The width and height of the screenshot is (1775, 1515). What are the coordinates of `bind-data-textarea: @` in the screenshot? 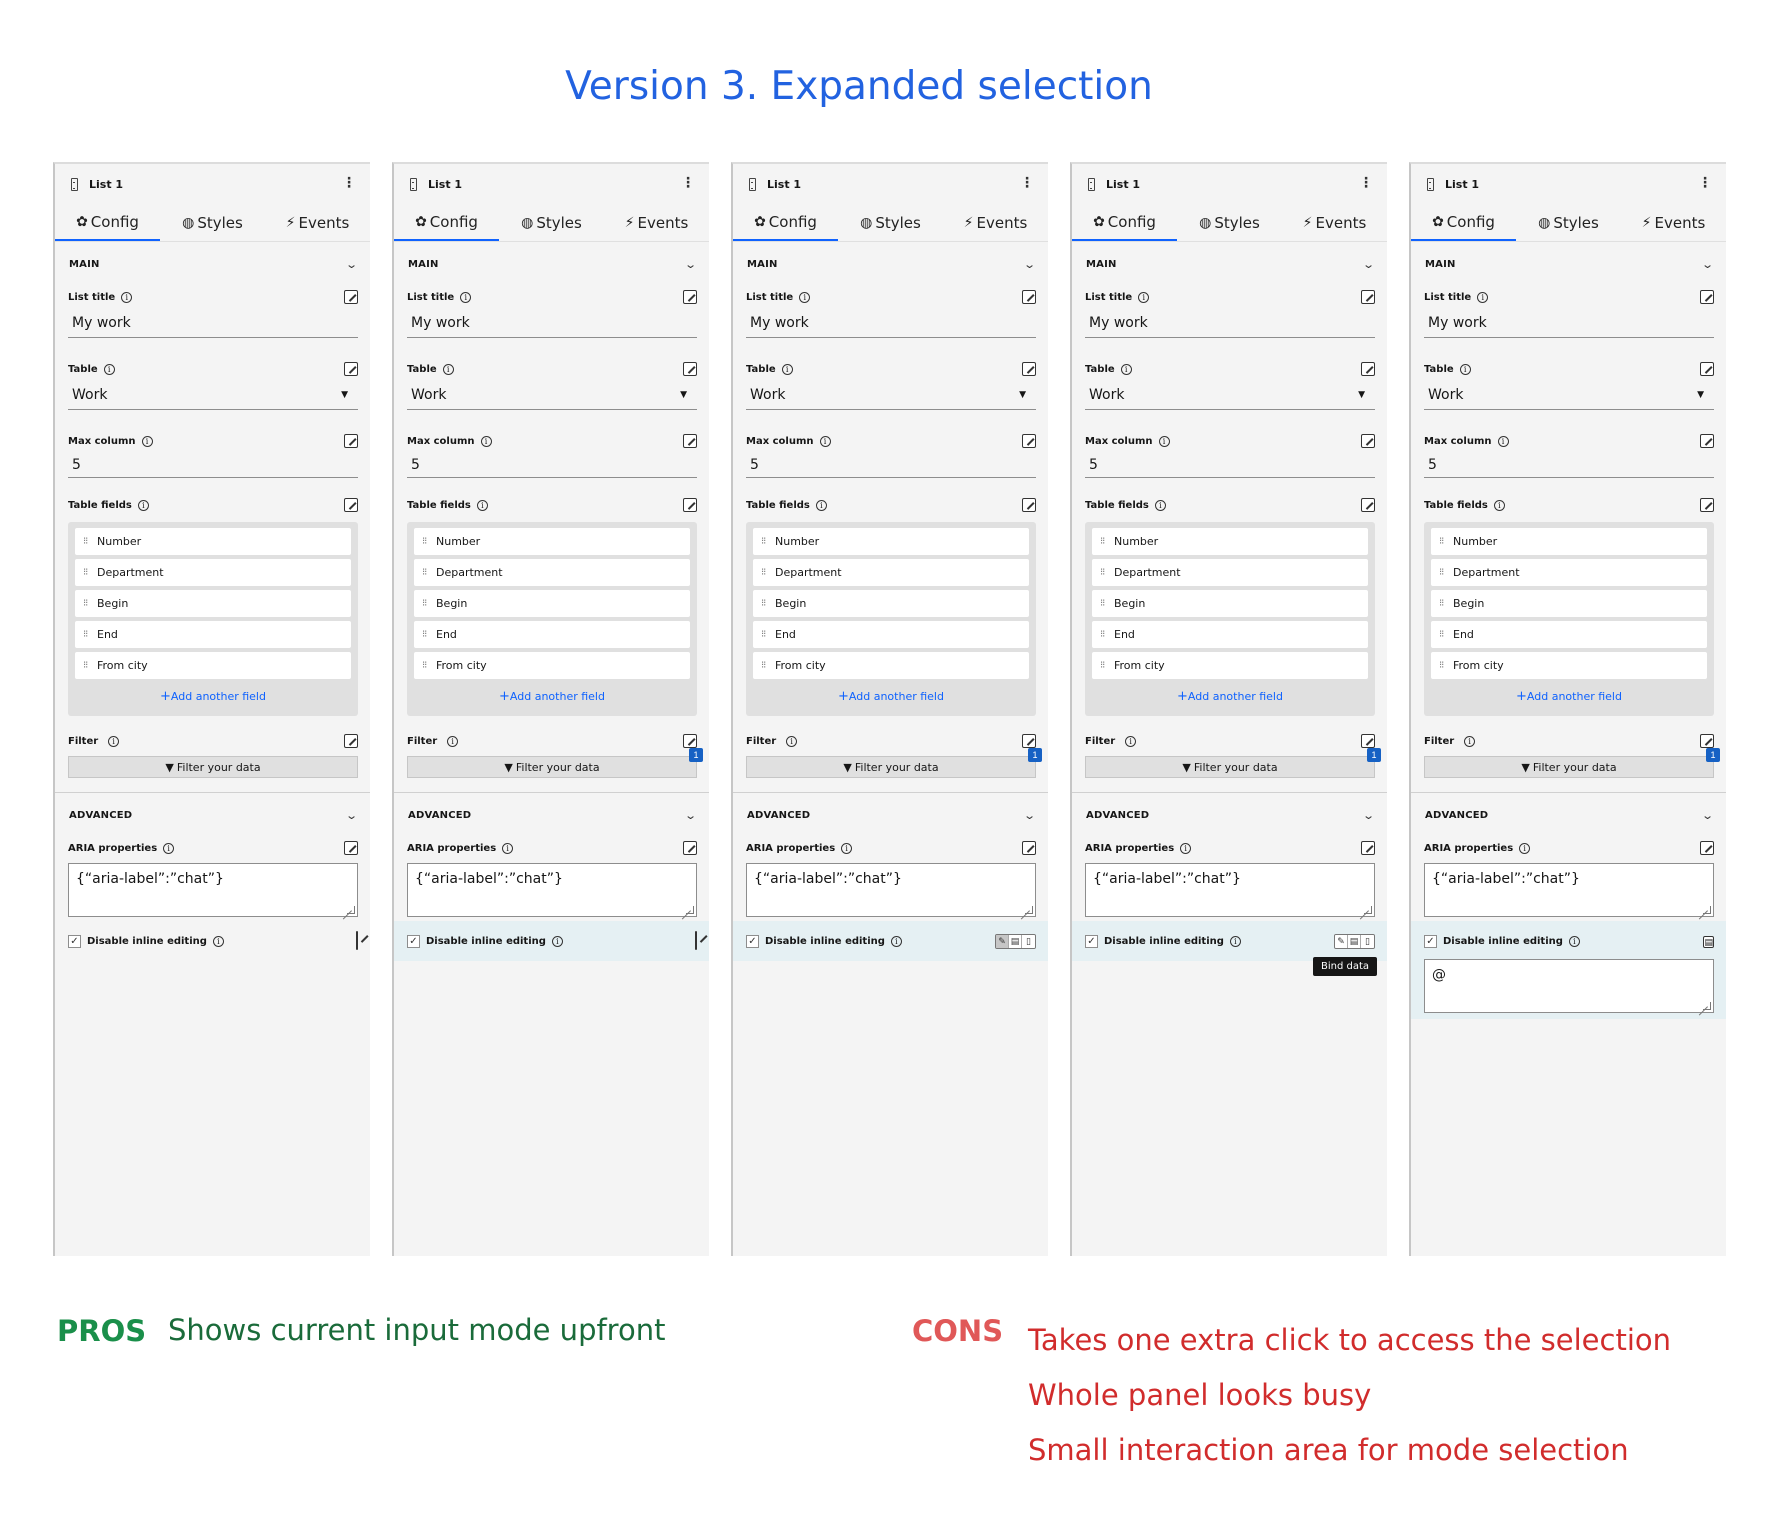 It's located at (1569, 986).